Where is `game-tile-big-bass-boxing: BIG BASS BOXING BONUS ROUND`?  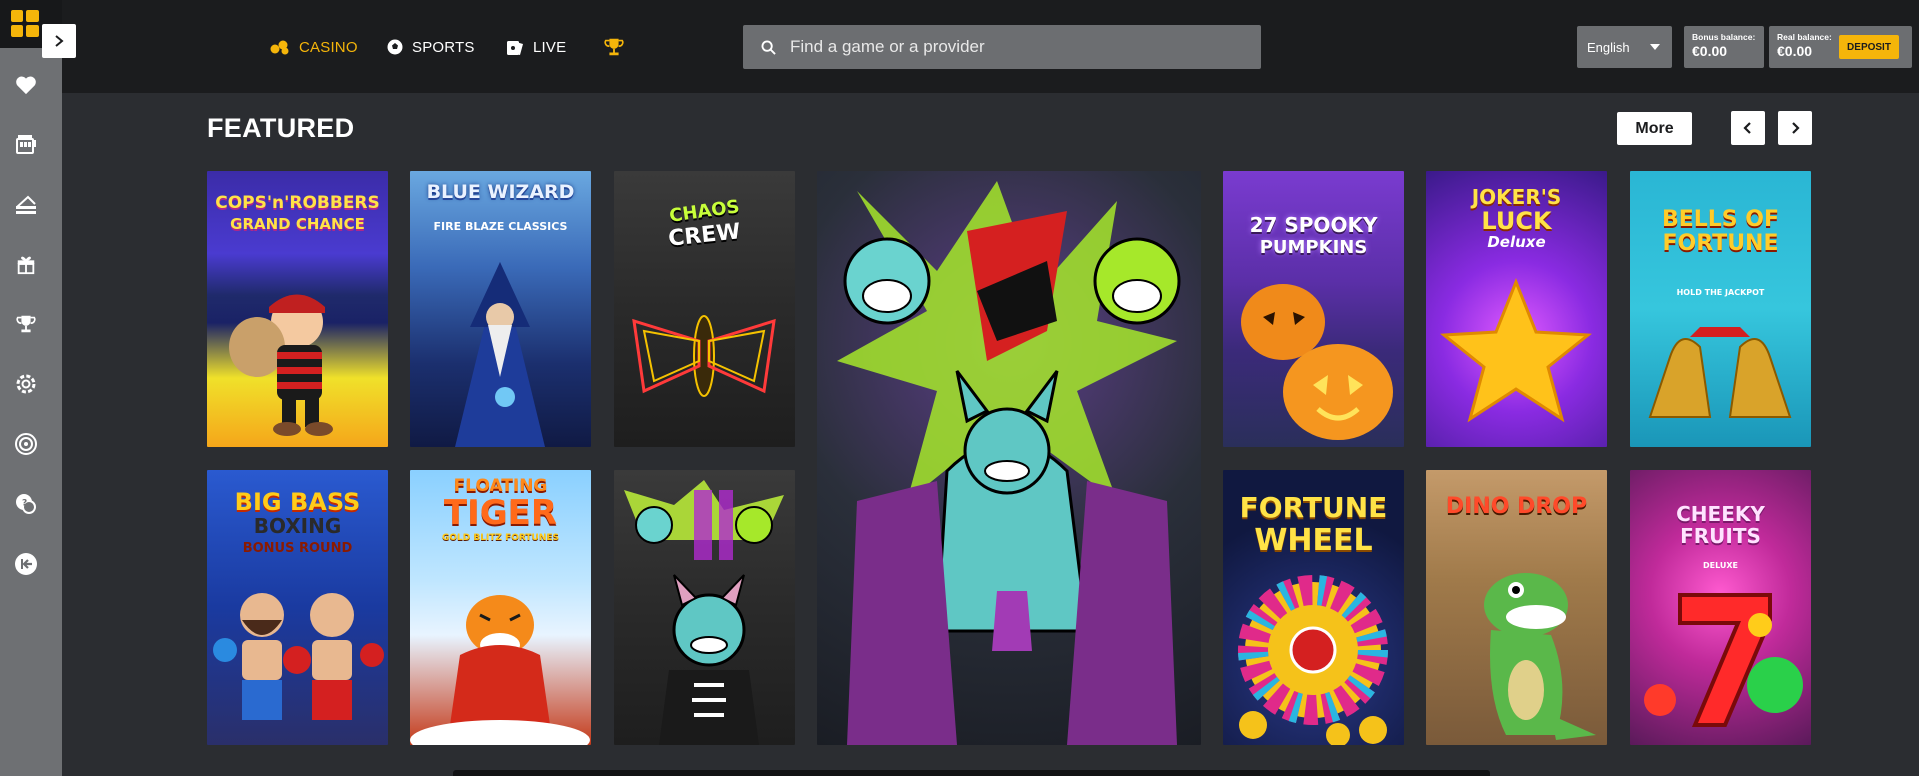
game-tile-big-bass-boxing: BIG BASS BOXING BONUS ROUND is located at coordinates (297, 607).